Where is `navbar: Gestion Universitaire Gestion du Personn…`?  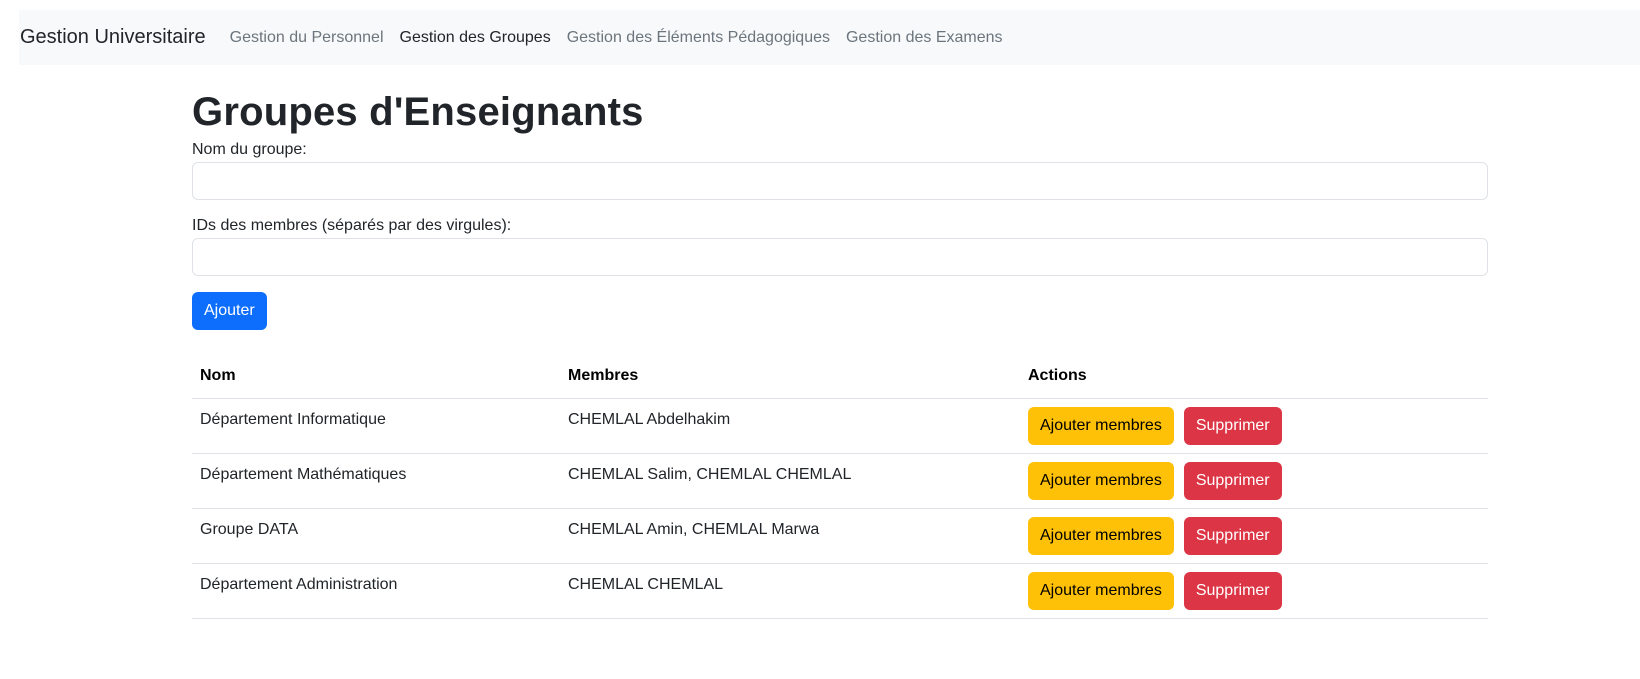
navbar: Gestion Universitaire Gestion du Personn… is located at coordinates (829, 37).